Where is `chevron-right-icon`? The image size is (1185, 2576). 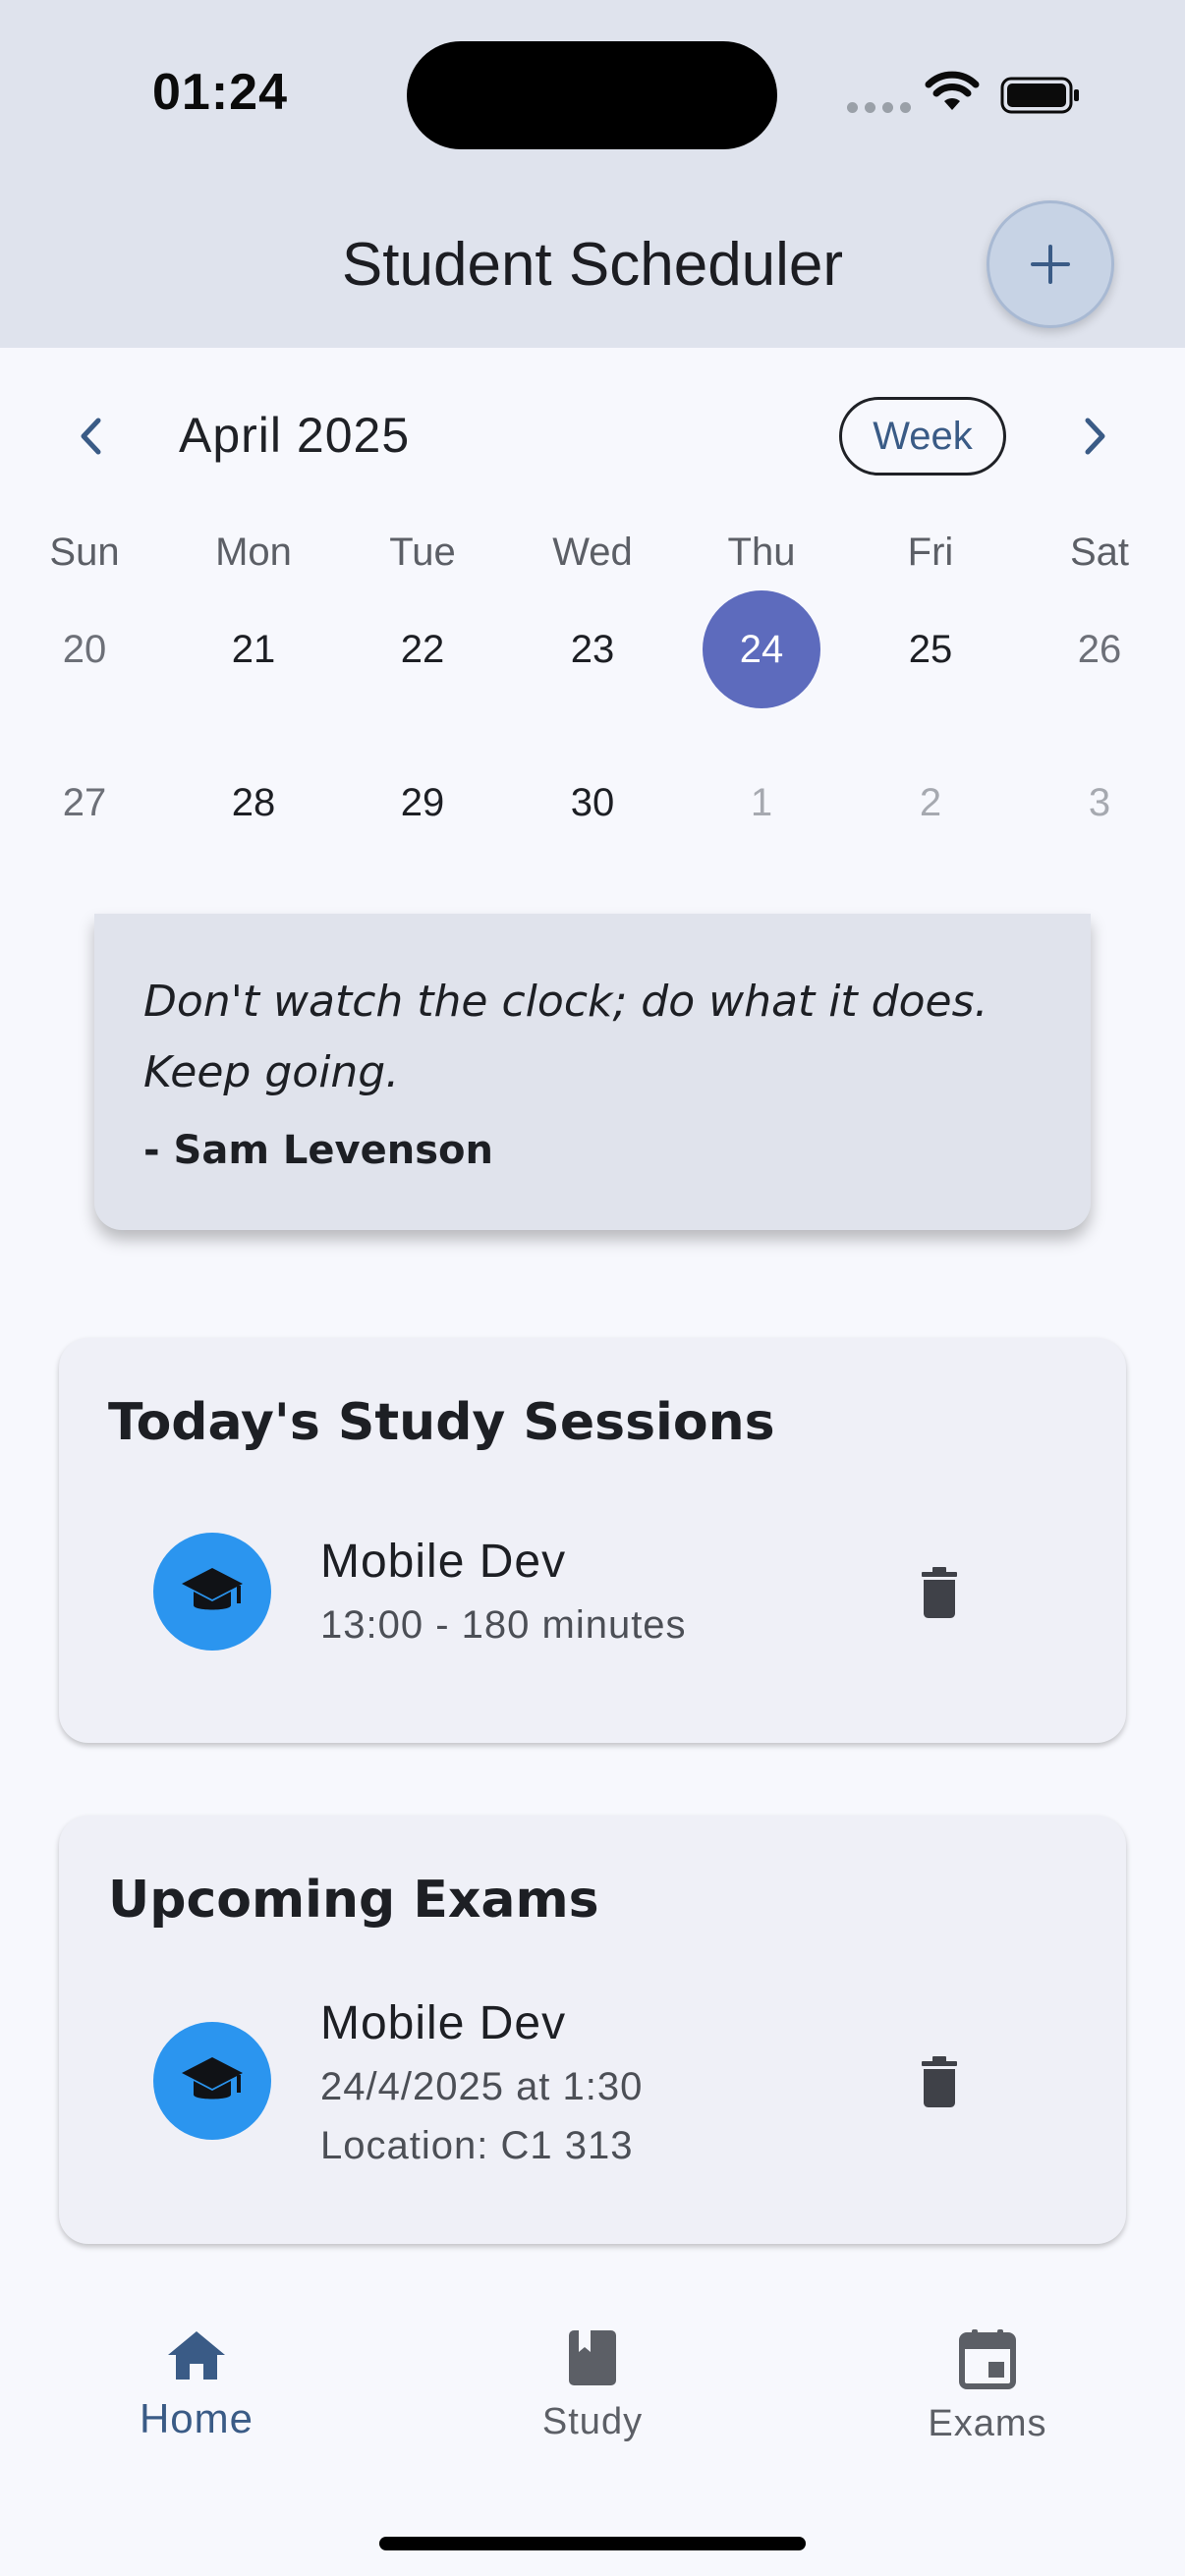 chevron-right-icon is located at coordinates (1095, 436).